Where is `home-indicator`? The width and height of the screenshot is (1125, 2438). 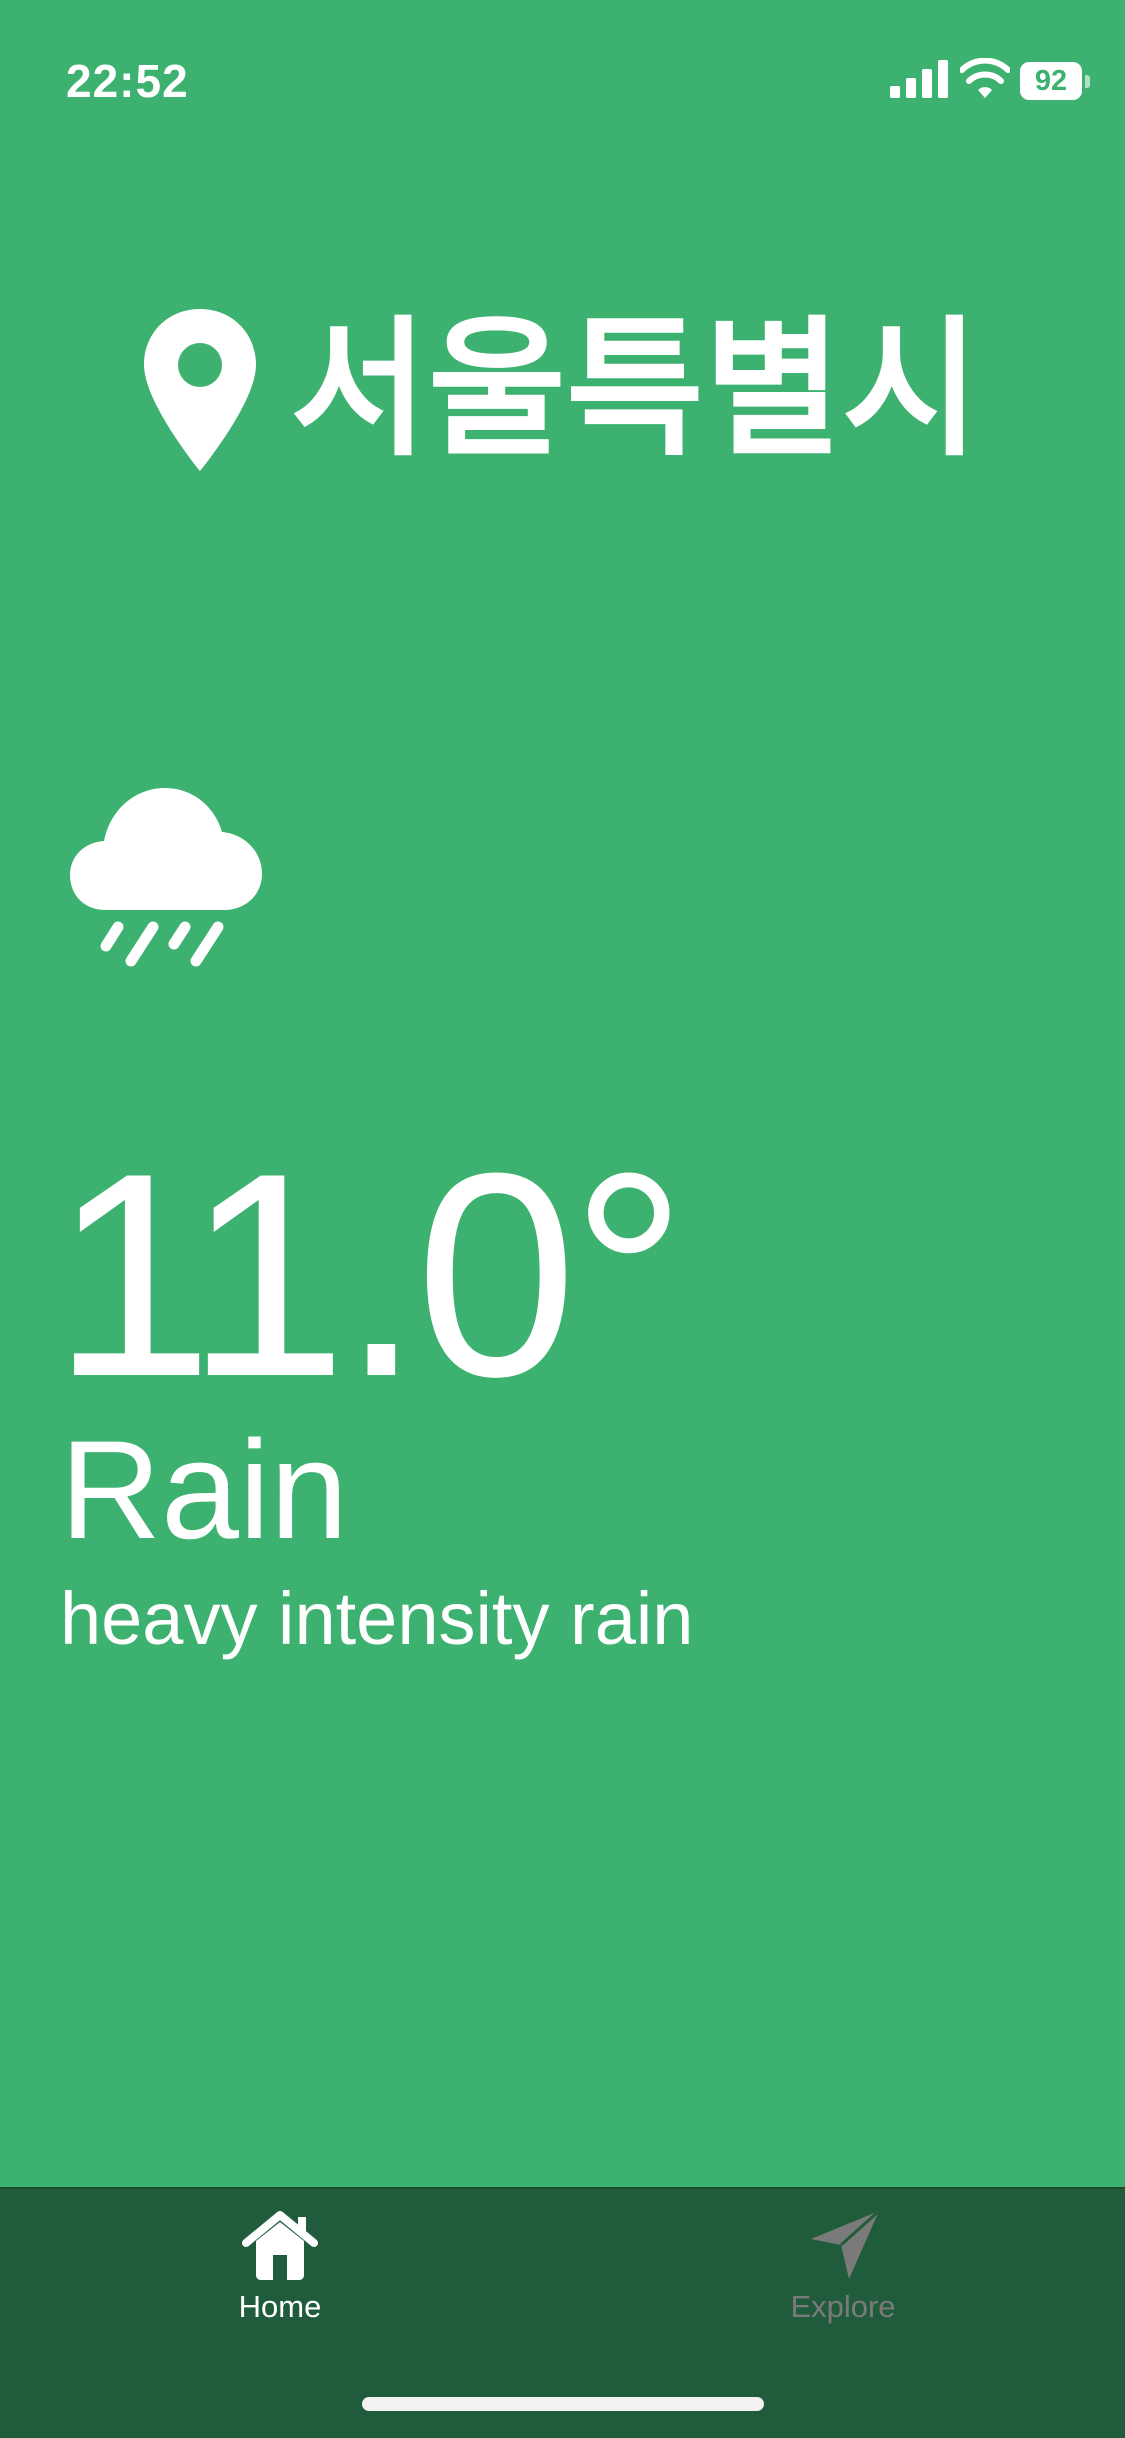
home-indicator is located at coordinates (563, 2404).